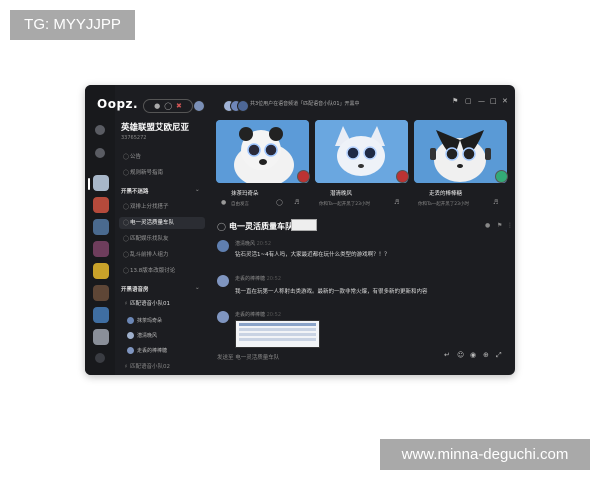 Image resolution: width=600 pixels, height=480 pixels. Describe the element at coordinates (100, 358) in the screenshot. I see `add-server-icon` at that location.